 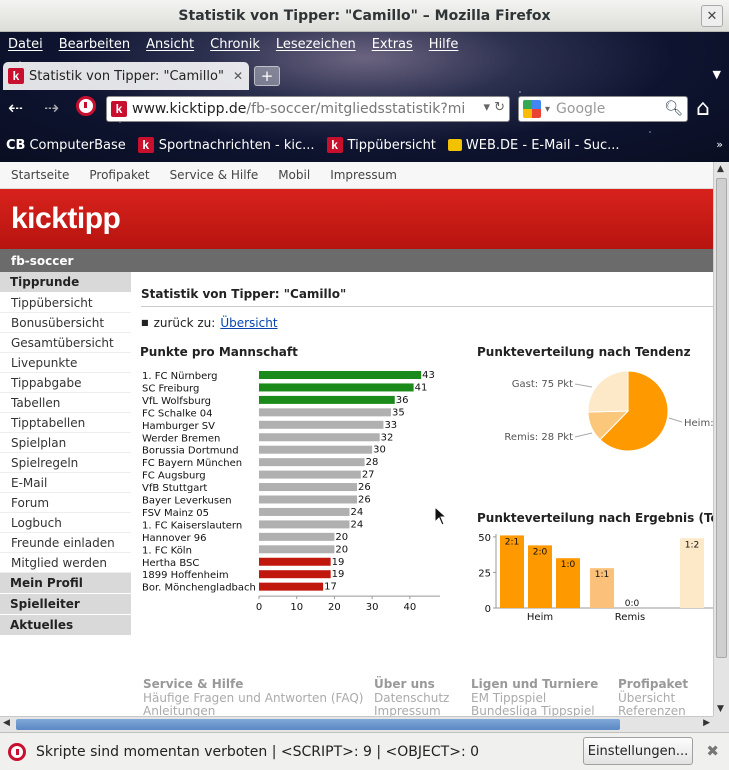 What do you see at coordinates (296, 607) in the screenshot?
I see `x-tick-label: 10` at bounding box center [296, 607].